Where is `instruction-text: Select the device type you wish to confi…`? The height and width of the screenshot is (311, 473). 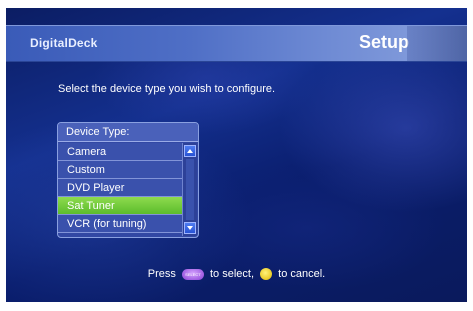
instruction-text: Select the device type you wish to confi… is located at coordinates (167, 89).